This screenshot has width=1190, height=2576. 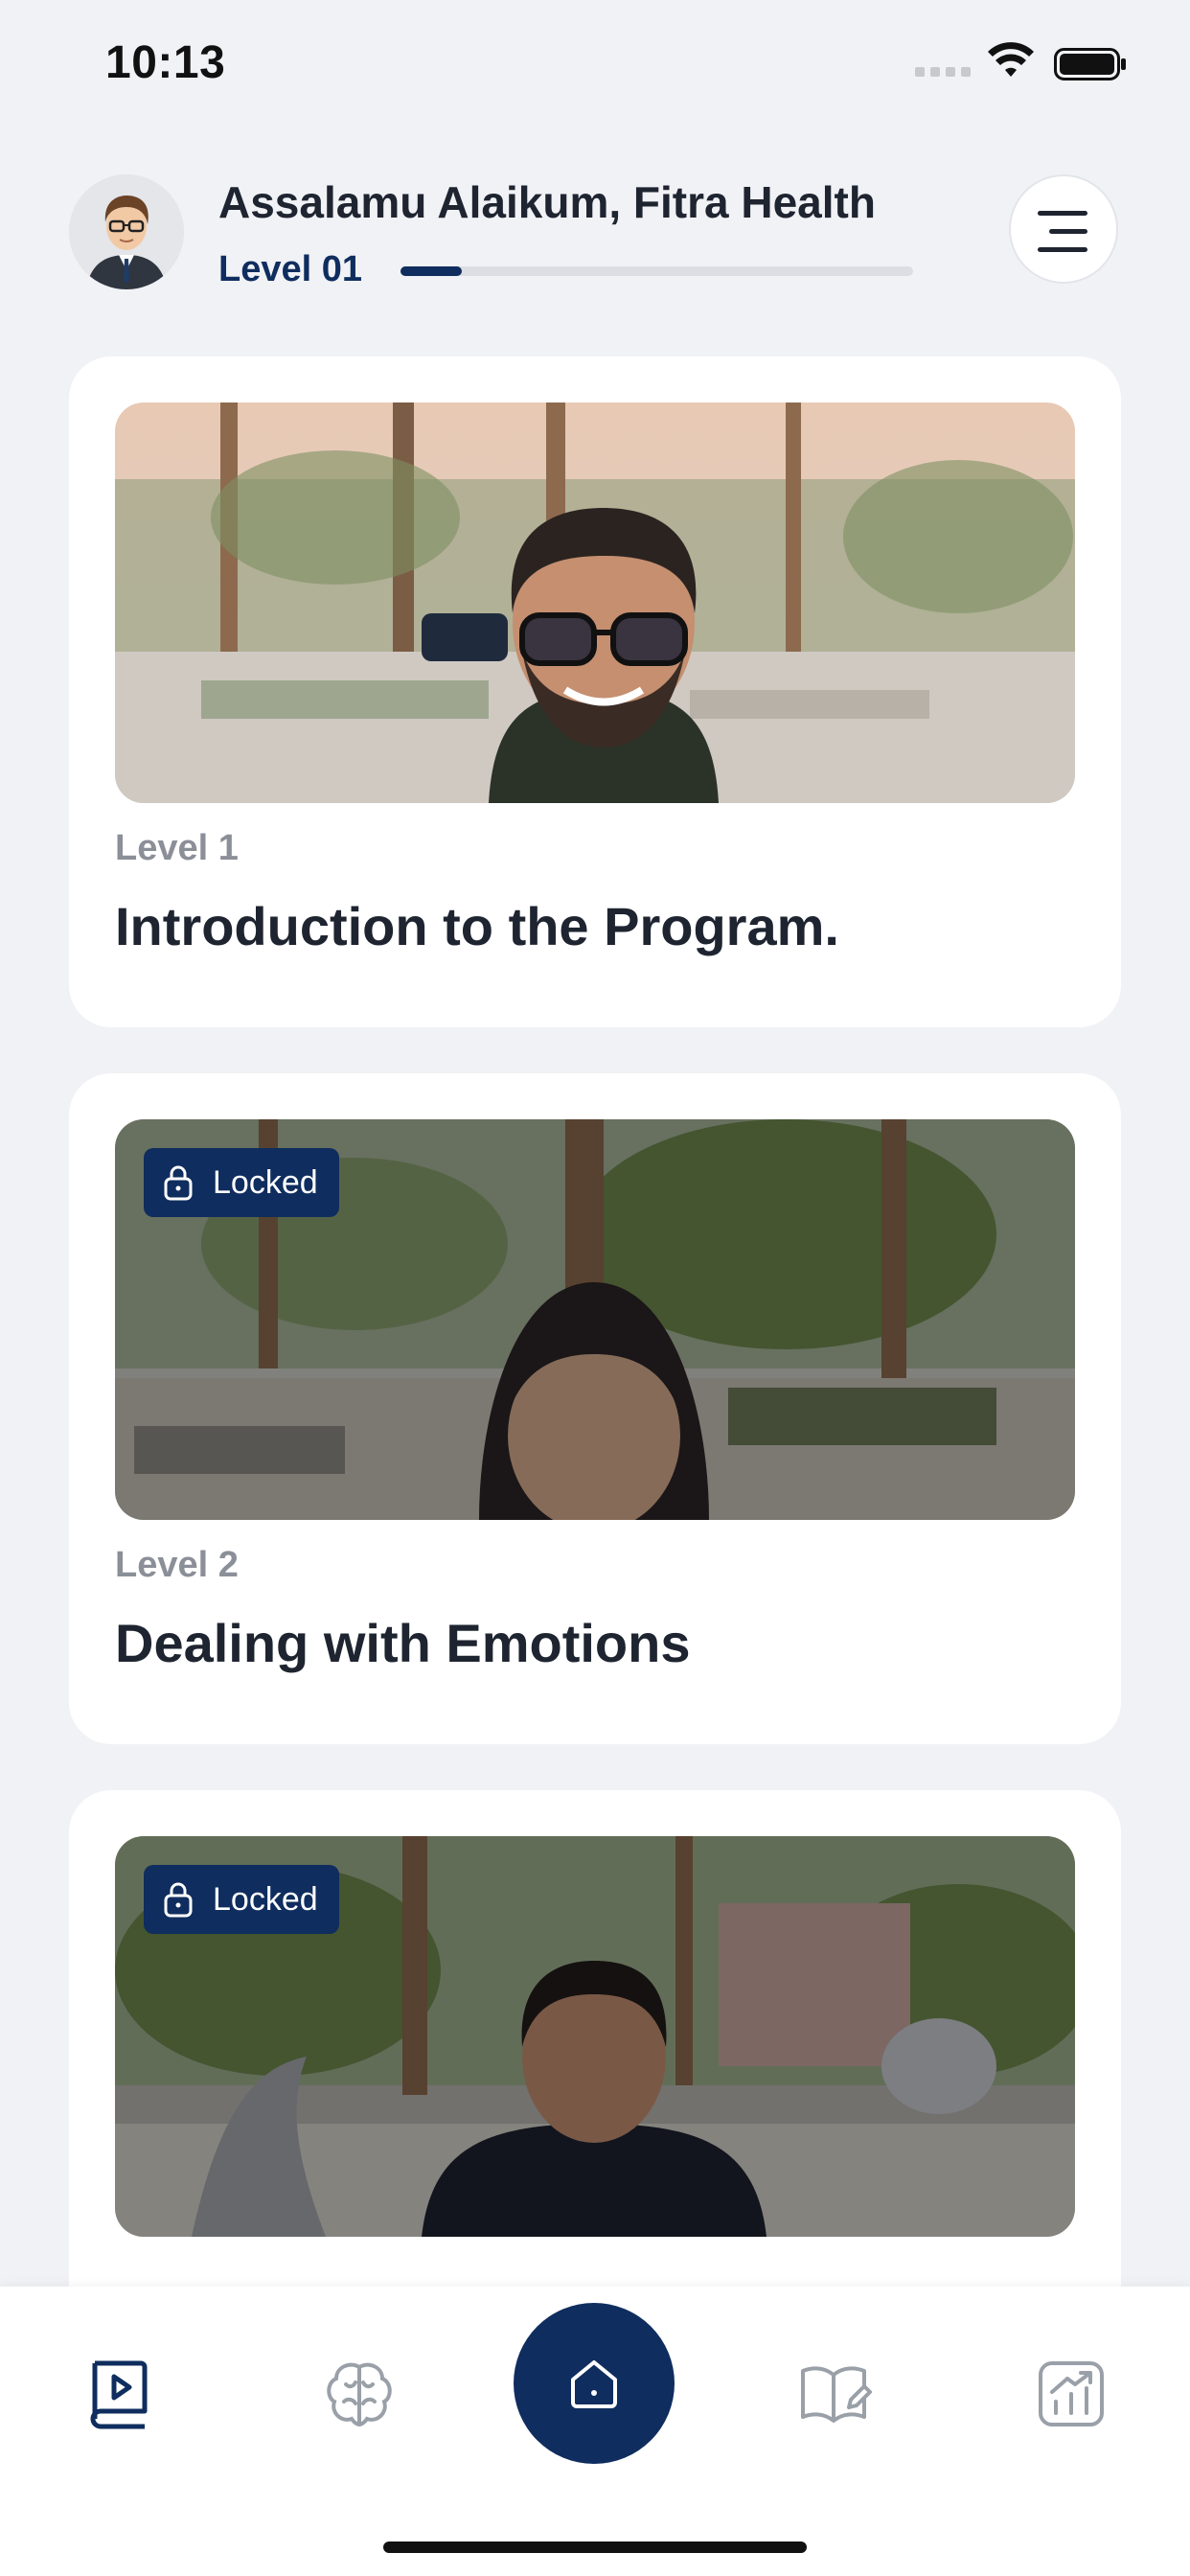 What do you see at coordinates (177, 1565) in the screenshot?
I see `card-level-label: Level 2` at bounding box center [177, 1565].